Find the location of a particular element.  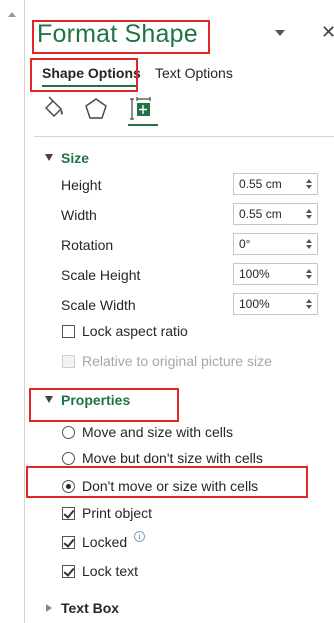

move-and-size-label: Move and size with cells is located at coordinates (157, 432).